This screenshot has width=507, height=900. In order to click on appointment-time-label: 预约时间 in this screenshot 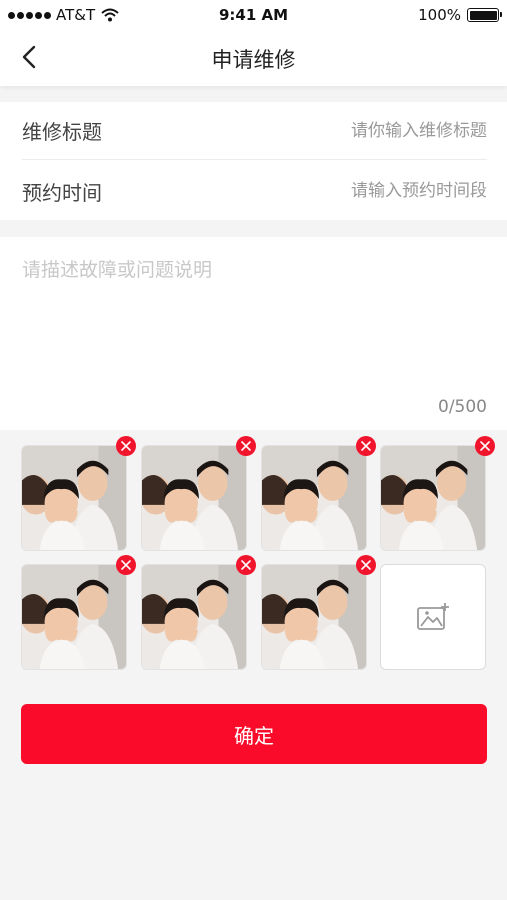, I will do `click(62, 192)`.